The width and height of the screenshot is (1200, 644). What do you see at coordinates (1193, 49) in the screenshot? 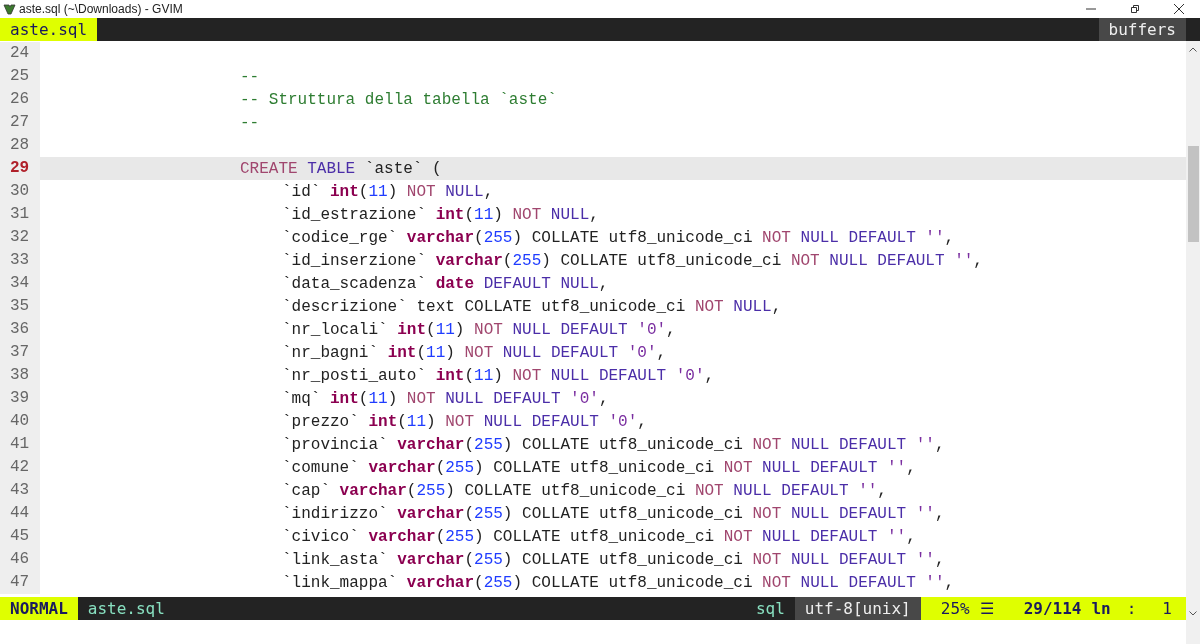
I see `scroll-up-icon` at bounding box center [1193, 49].